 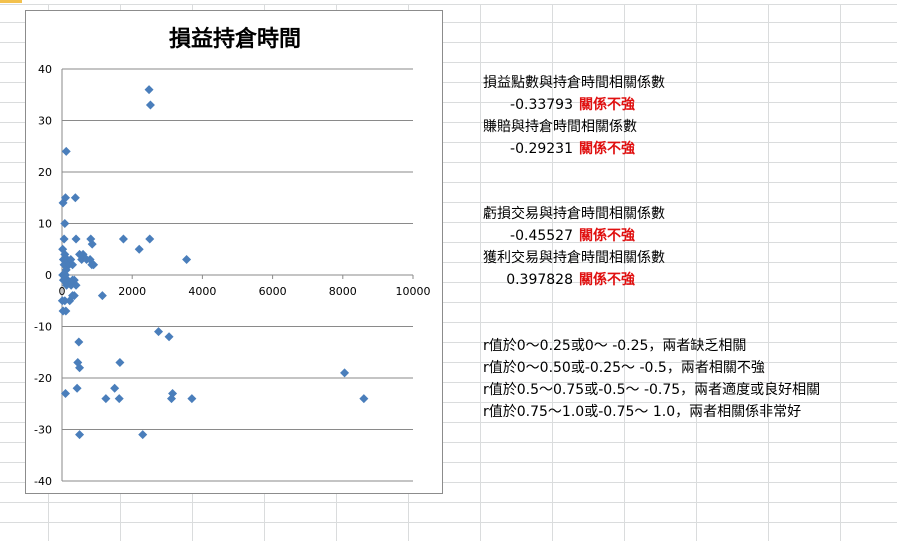 I want to click on note-value: -0.29231, so click(x=541, y=149).